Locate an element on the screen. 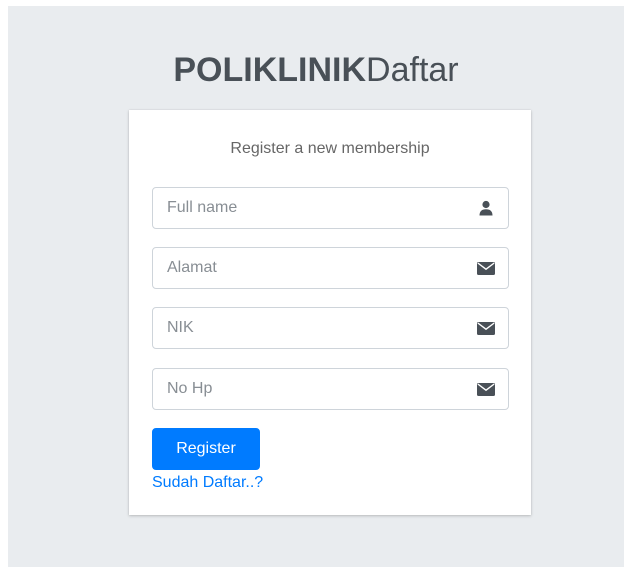 This screenshot has height=567, width=624. alamat-input is located at coordinates (308, 268).